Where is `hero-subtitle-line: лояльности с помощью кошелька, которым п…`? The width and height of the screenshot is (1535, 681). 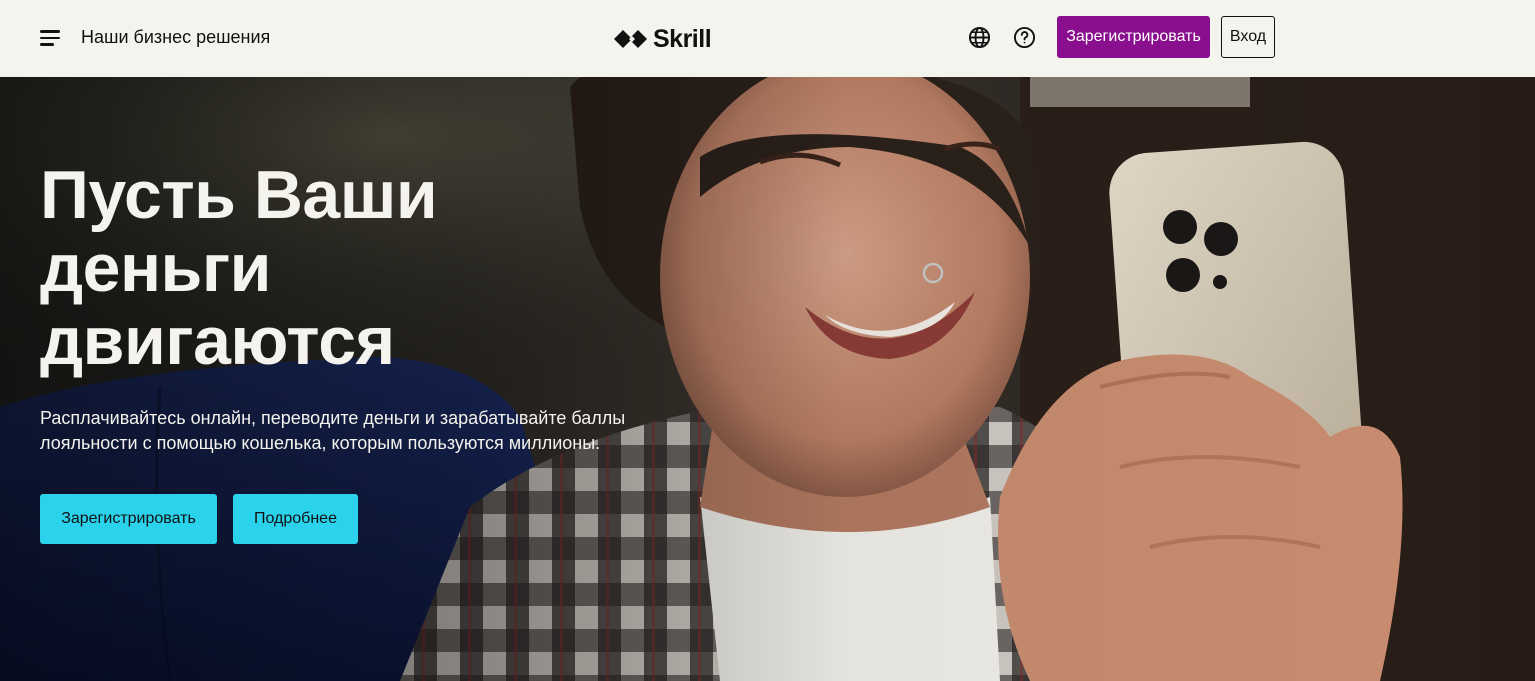 hero-subtitle-line: лояльности с помощью кошелька, которым п… is located at coordinates (320, 443).